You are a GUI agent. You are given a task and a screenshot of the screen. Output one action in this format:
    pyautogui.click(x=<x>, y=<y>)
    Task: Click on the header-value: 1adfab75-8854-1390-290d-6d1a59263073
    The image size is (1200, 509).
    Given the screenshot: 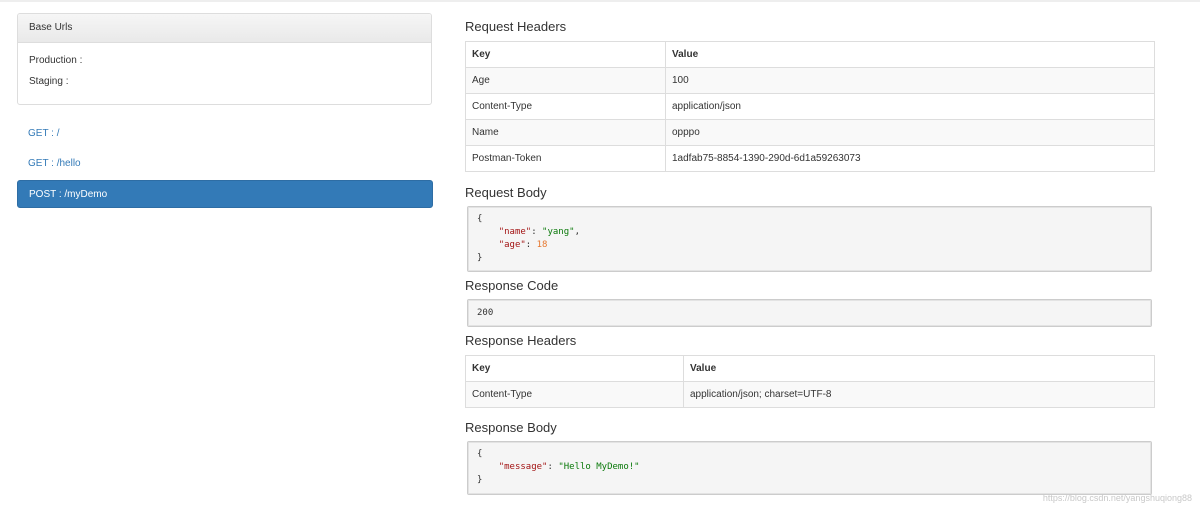 What is the action you would take?
    pyautogui.click(x=910, y=158)
    